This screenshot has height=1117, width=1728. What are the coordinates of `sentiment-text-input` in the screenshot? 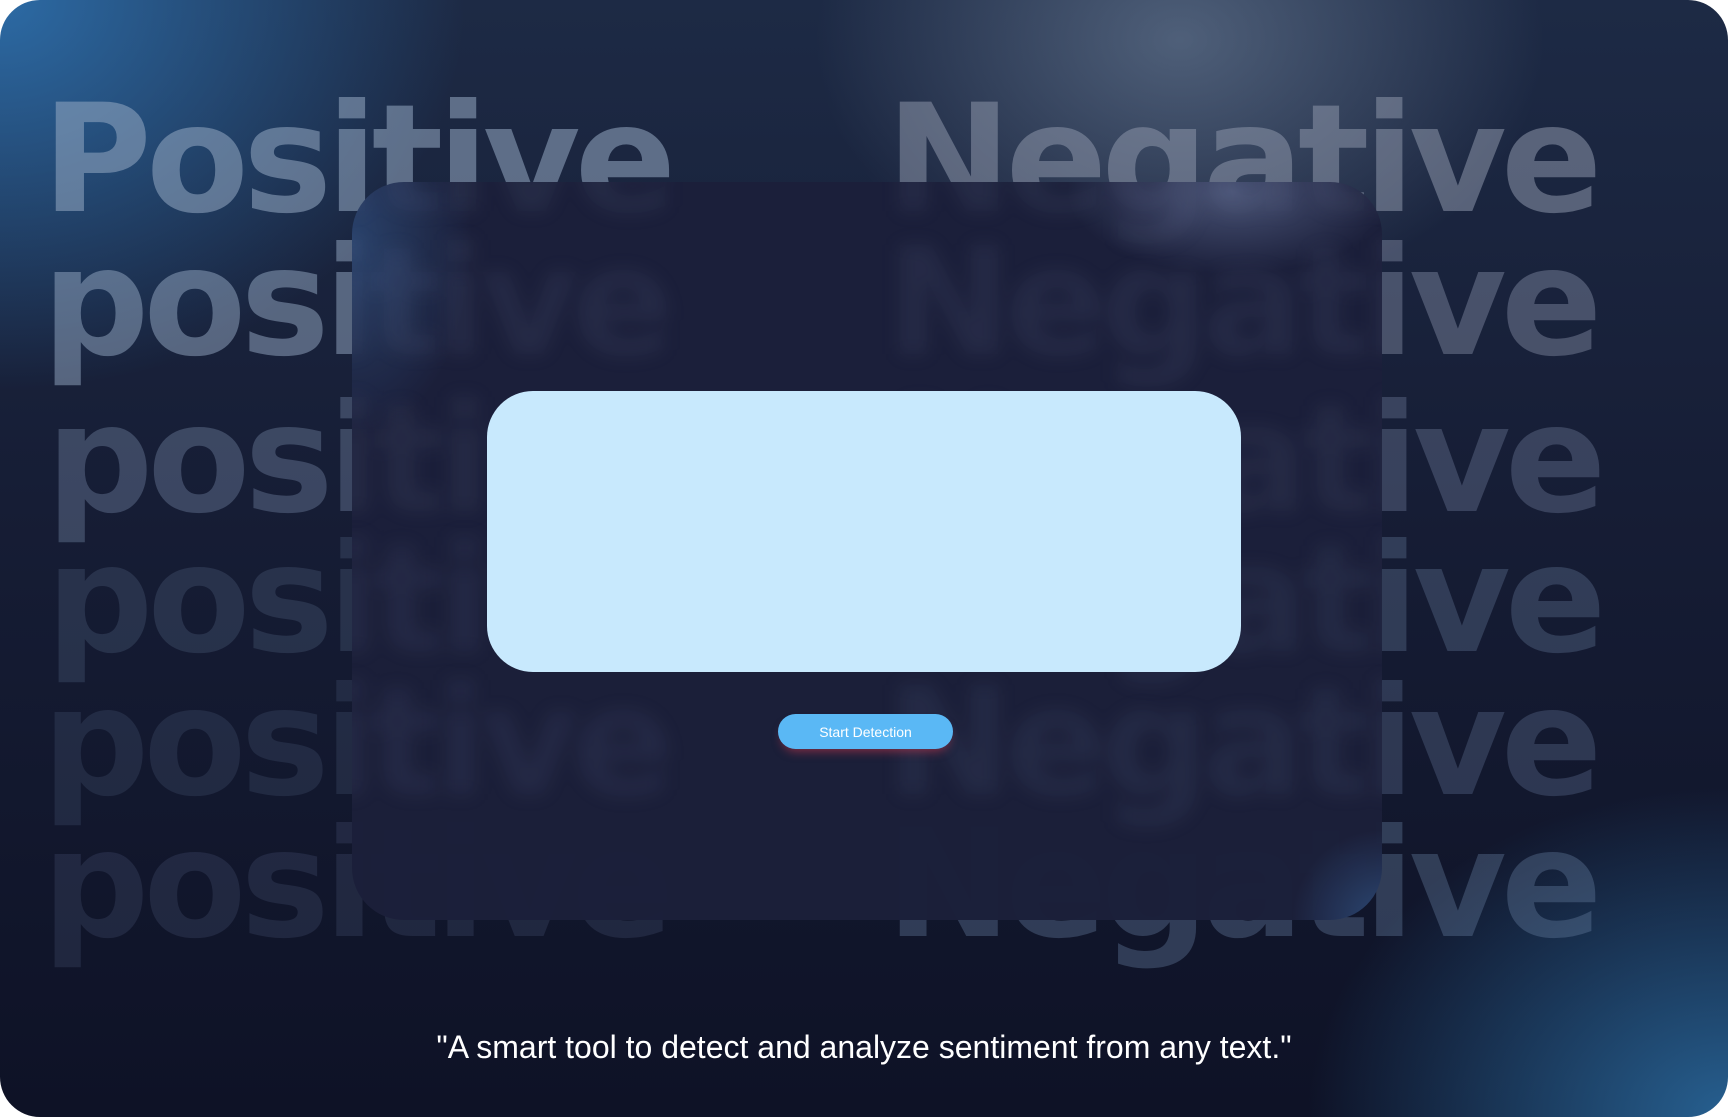 It's located at (864, 531).